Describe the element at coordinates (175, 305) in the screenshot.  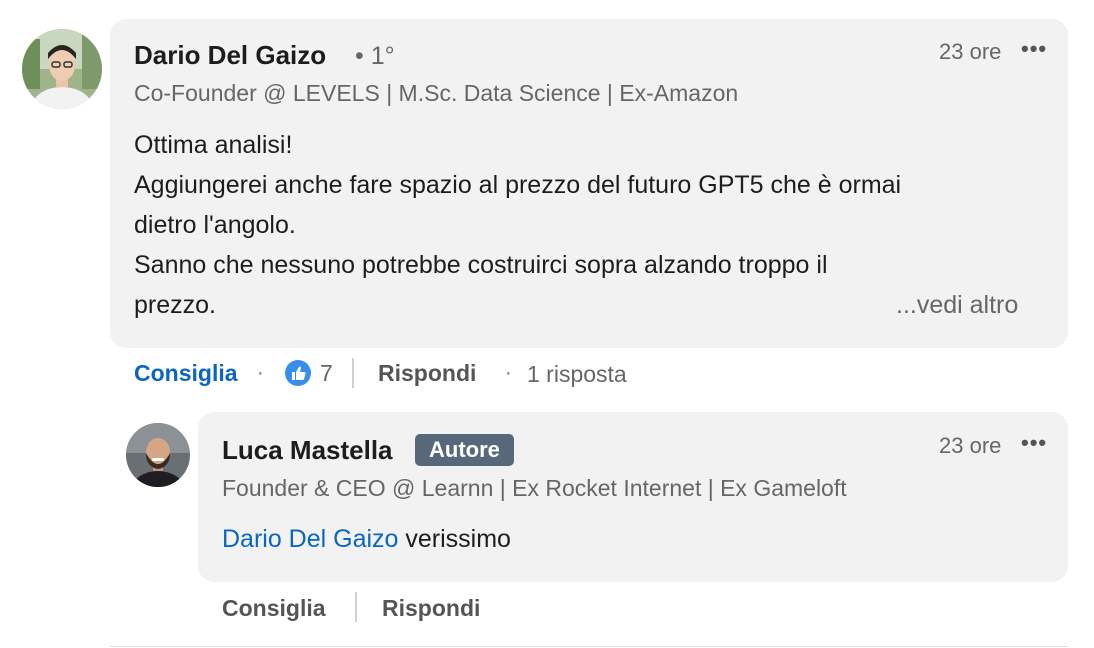
I see `comment-text-line: prezzo.` at that location.